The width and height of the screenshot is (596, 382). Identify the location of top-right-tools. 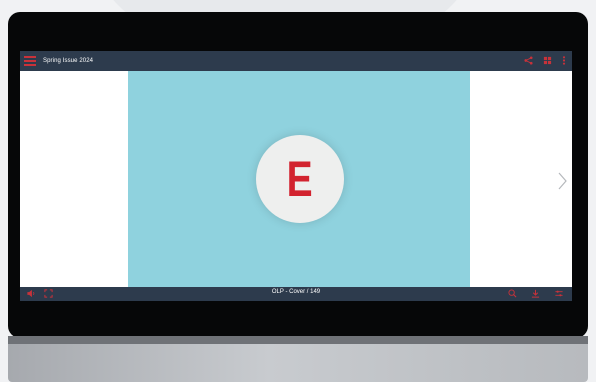
(545, 62).